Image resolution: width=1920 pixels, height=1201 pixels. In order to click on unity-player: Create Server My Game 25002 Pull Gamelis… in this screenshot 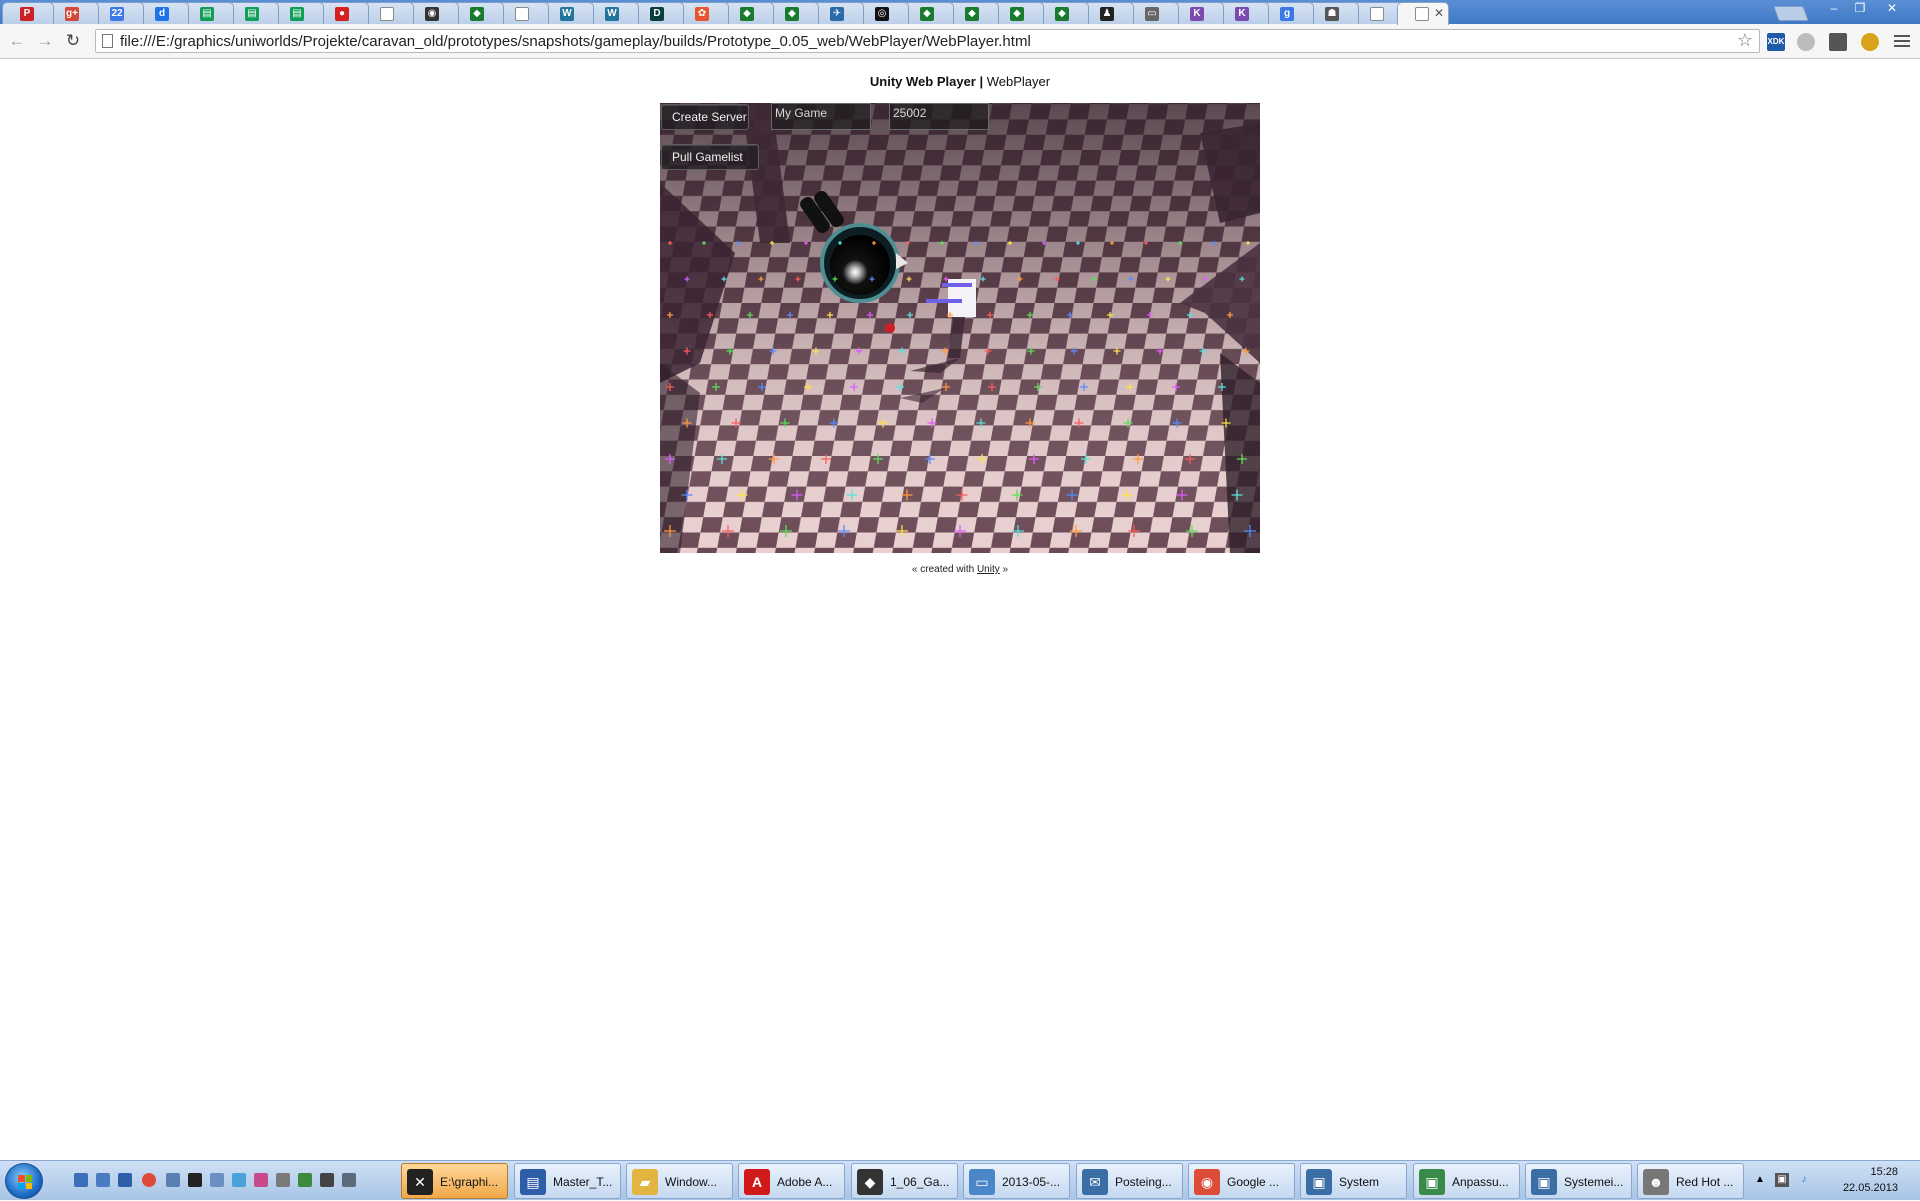, I will do `click(960, 328)`.